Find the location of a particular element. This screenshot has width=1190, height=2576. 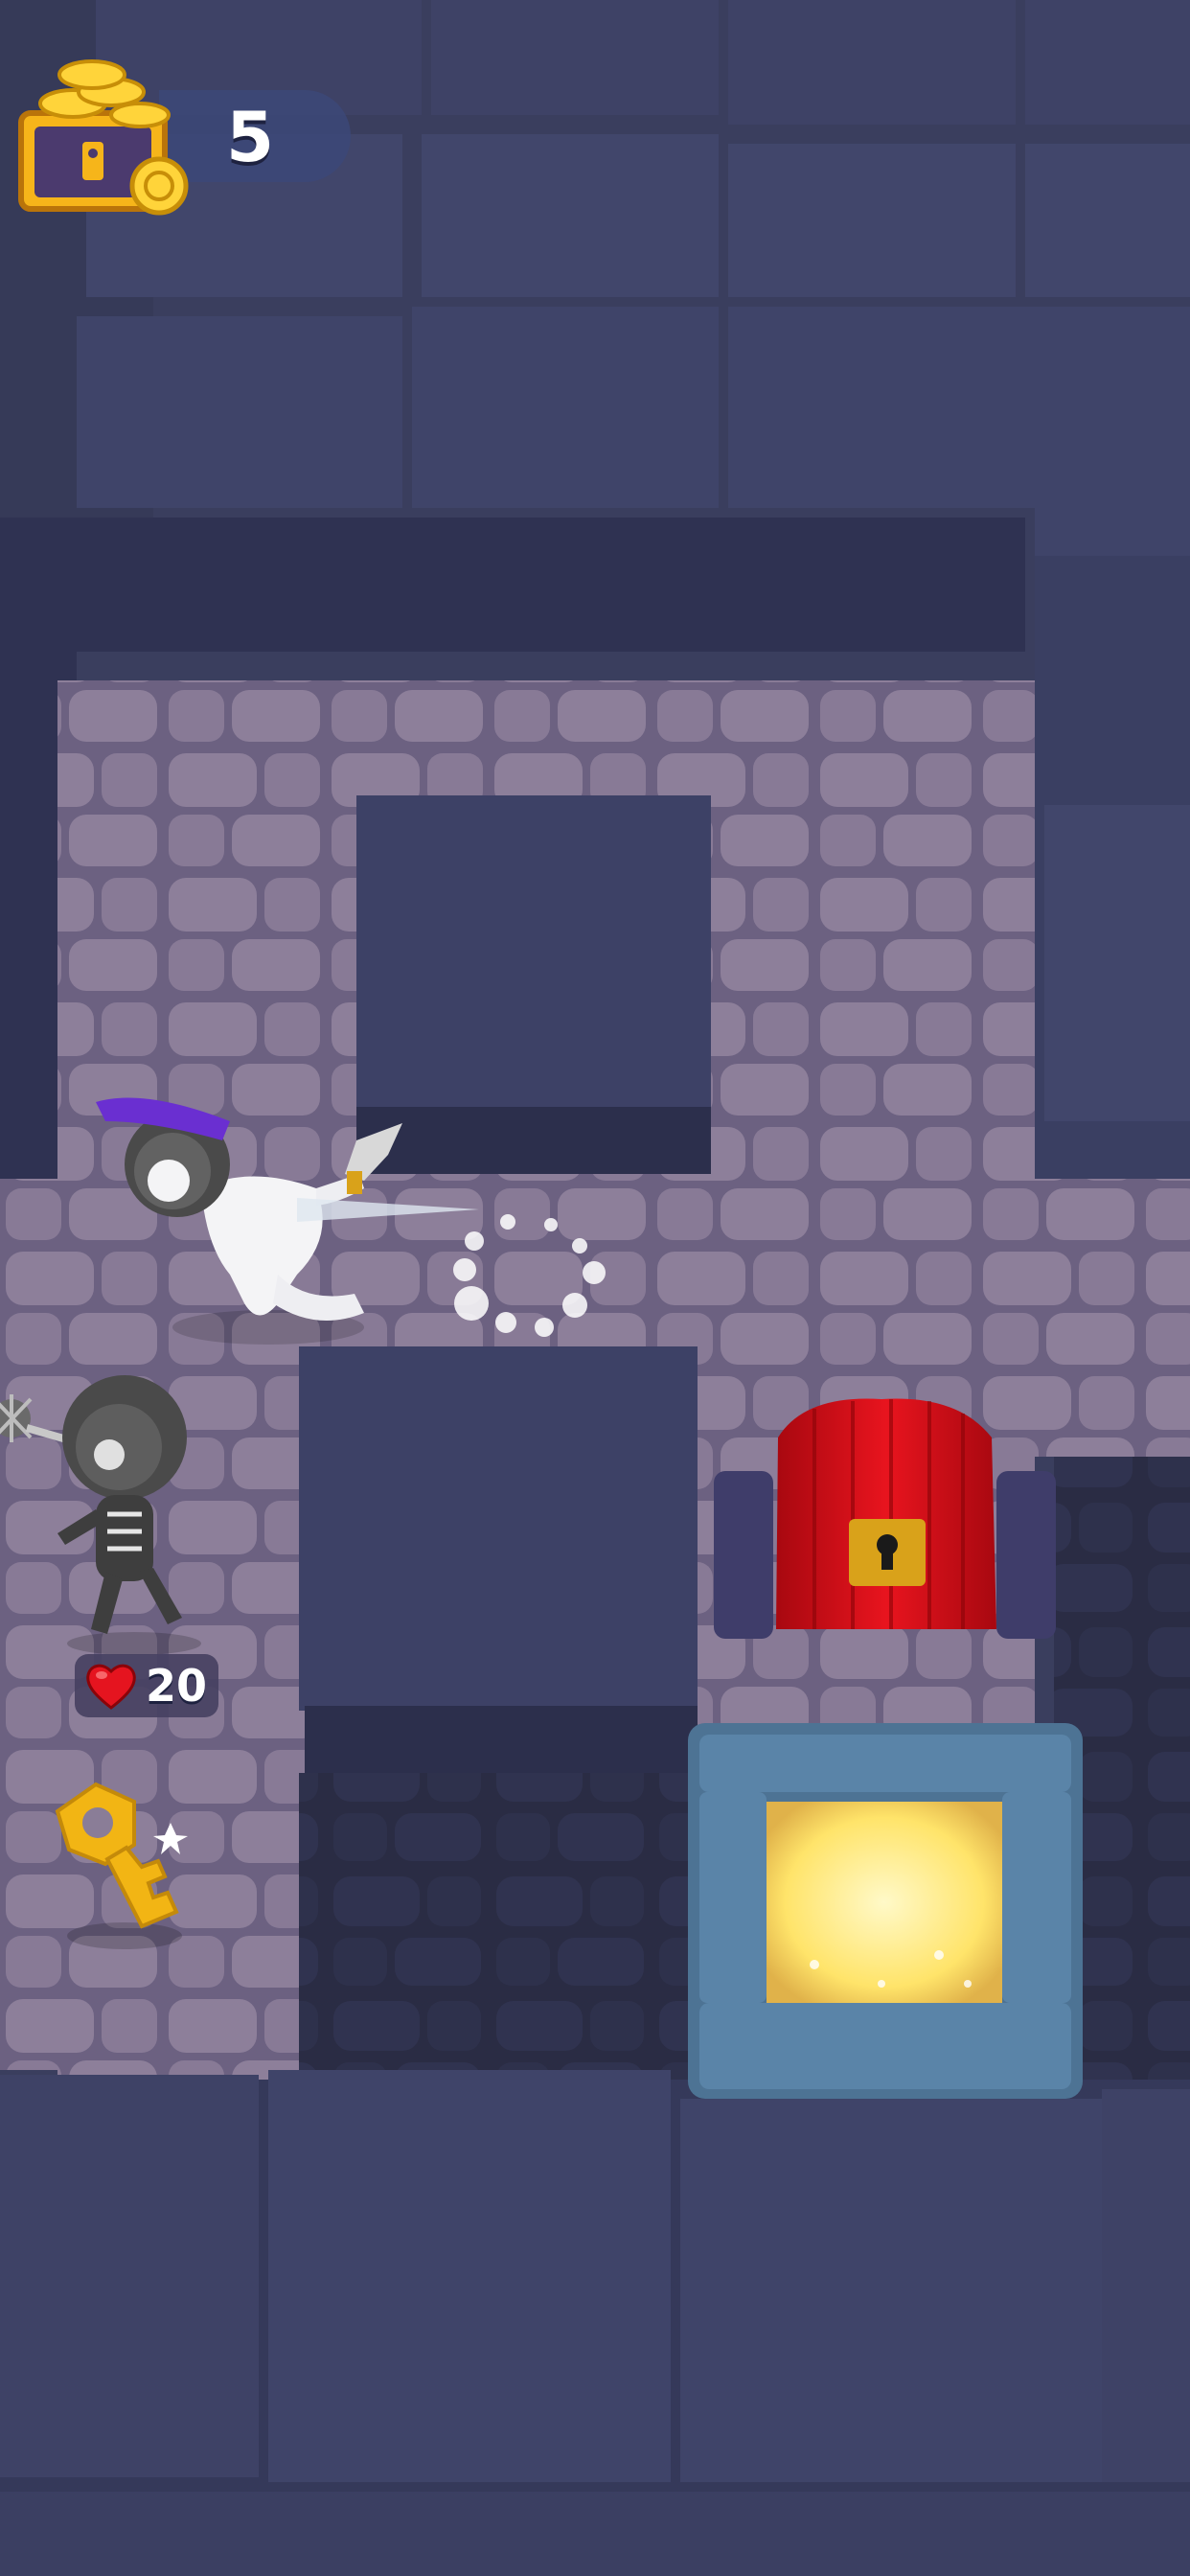

enemy-health-badge: 20 is located at coordinates (147, 1685).